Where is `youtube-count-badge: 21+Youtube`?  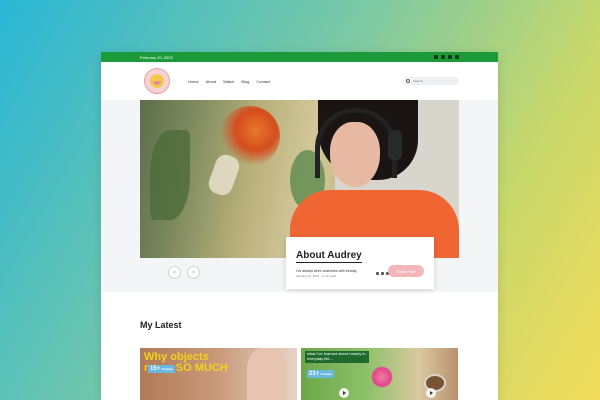
youtube-count-badge: 21+Youtube is located at coordinates (320, 374).